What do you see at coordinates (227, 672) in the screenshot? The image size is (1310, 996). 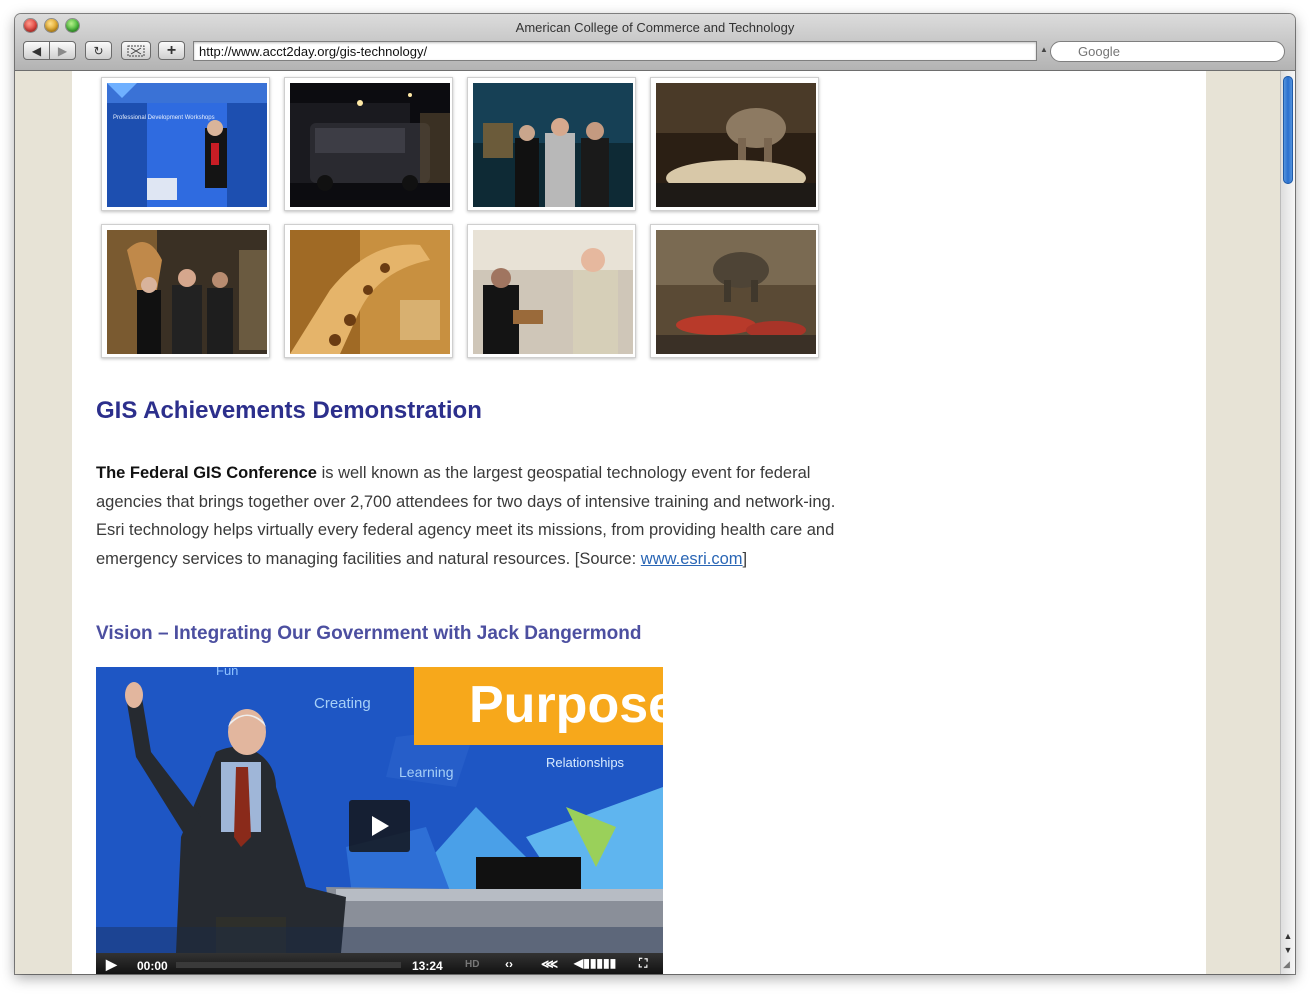 I see `slide-word-fun: Fun` at bounding box center [227, 672].